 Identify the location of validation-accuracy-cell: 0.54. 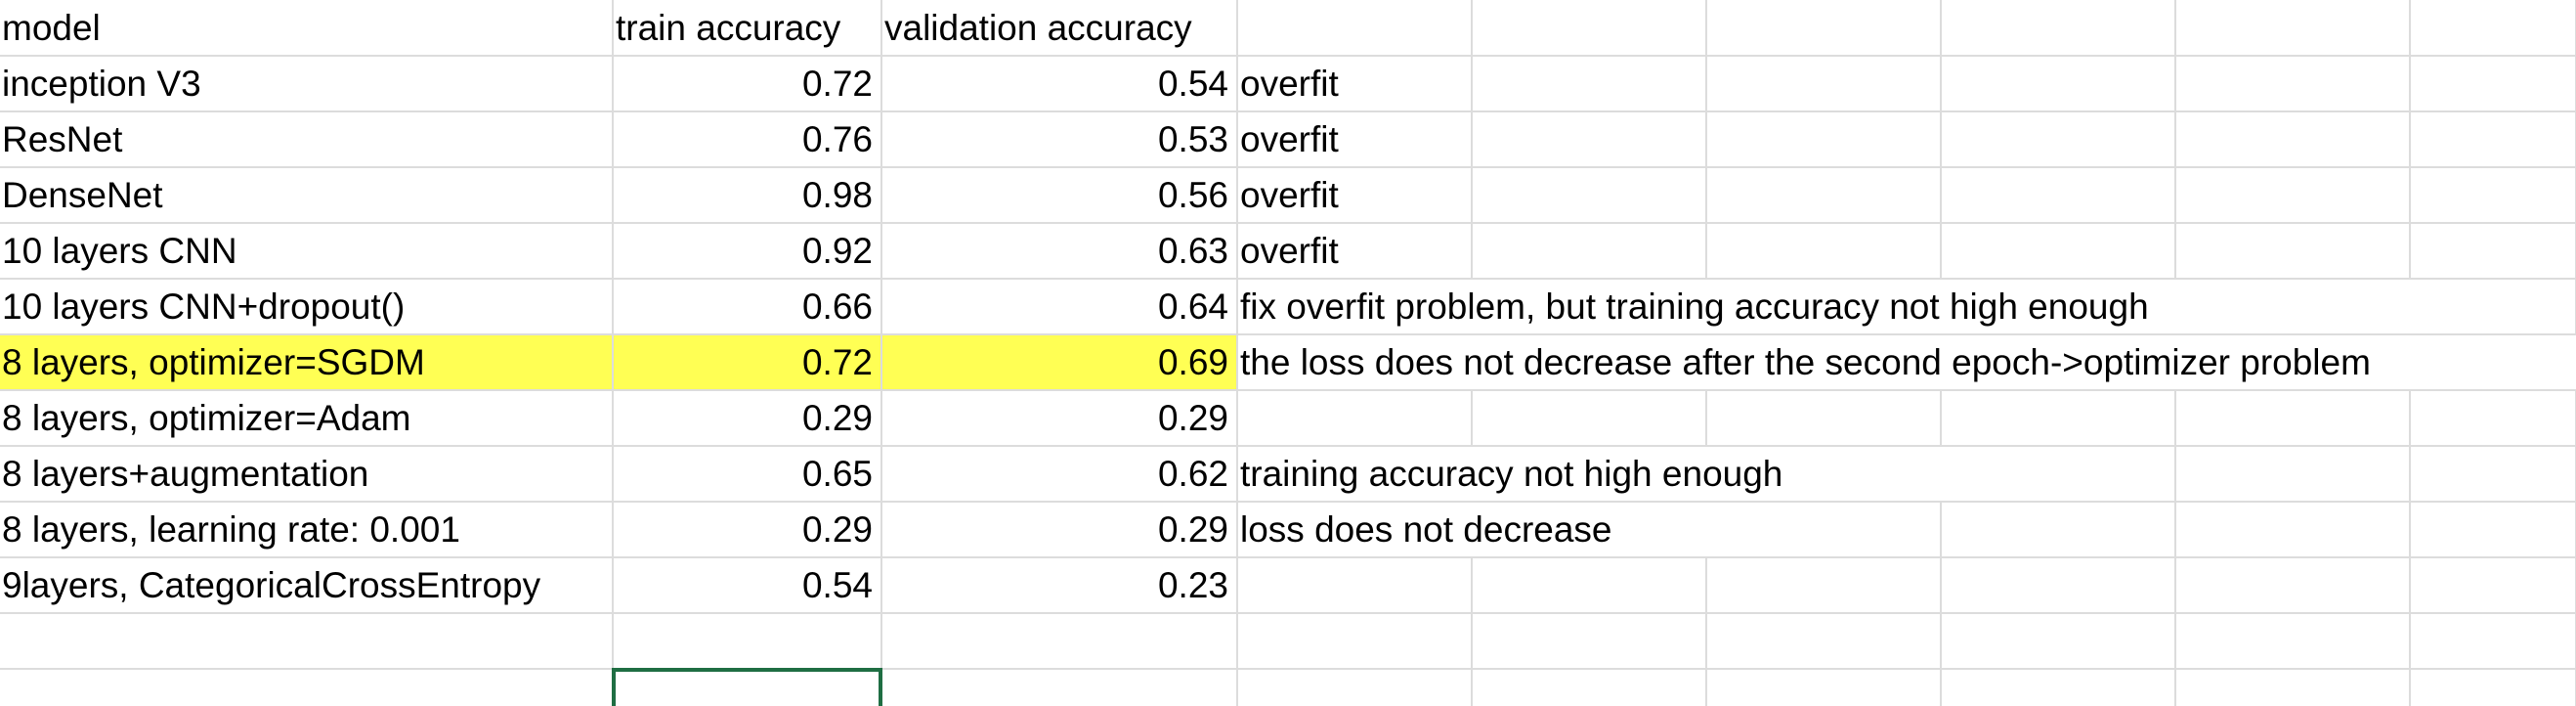
(1059, 84).